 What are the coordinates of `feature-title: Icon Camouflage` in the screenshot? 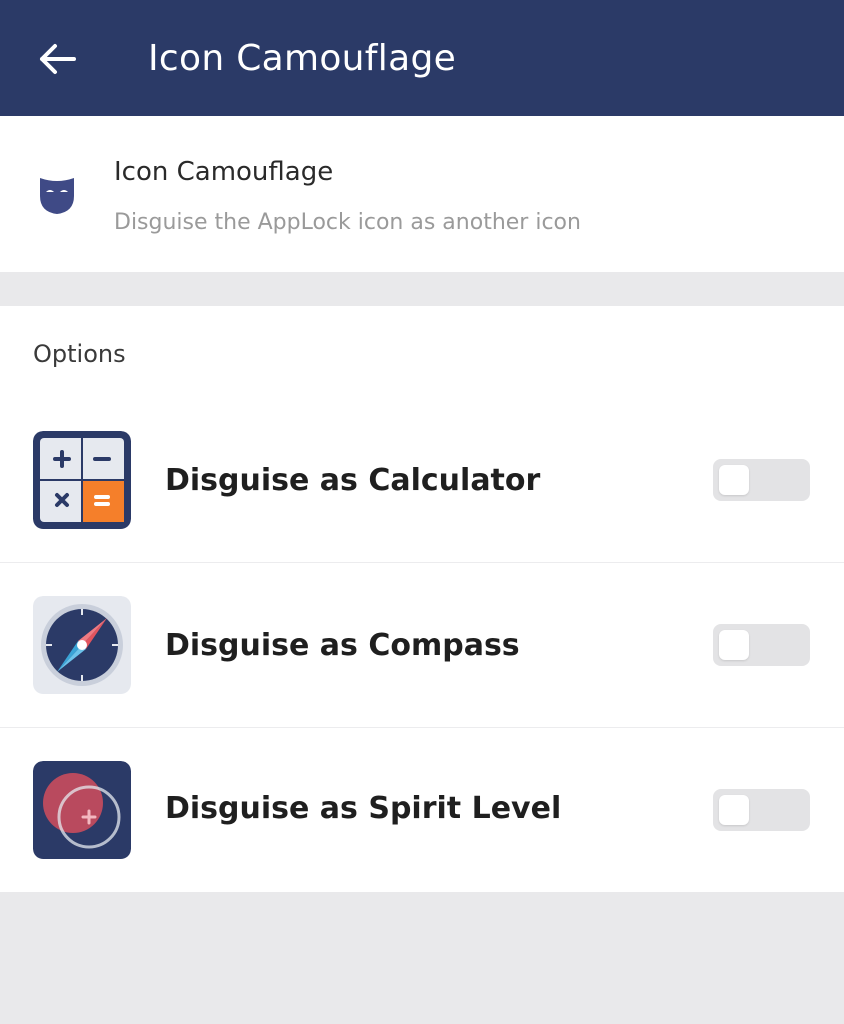 It's located at (224, 172).